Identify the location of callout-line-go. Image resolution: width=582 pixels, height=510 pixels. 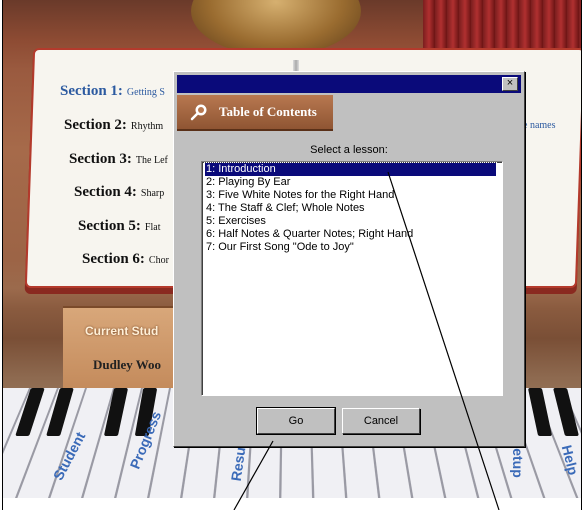
(253, 475).